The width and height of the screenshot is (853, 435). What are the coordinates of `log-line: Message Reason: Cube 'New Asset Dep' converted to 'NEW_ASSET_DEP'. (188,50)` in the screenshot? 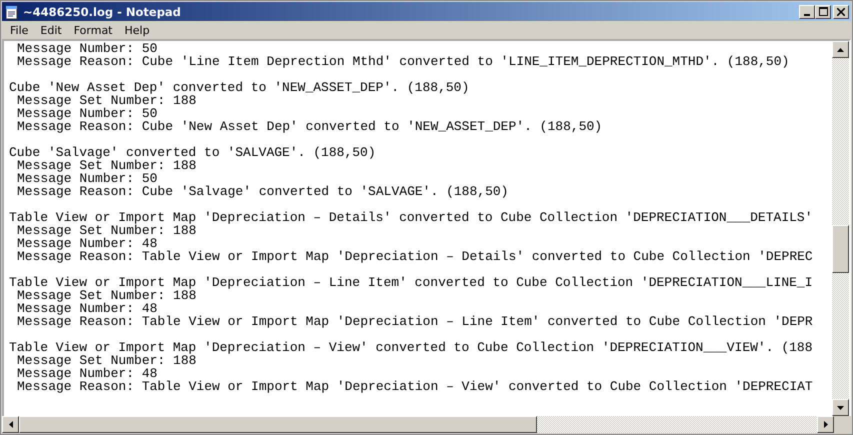 It's located at (310, 126).